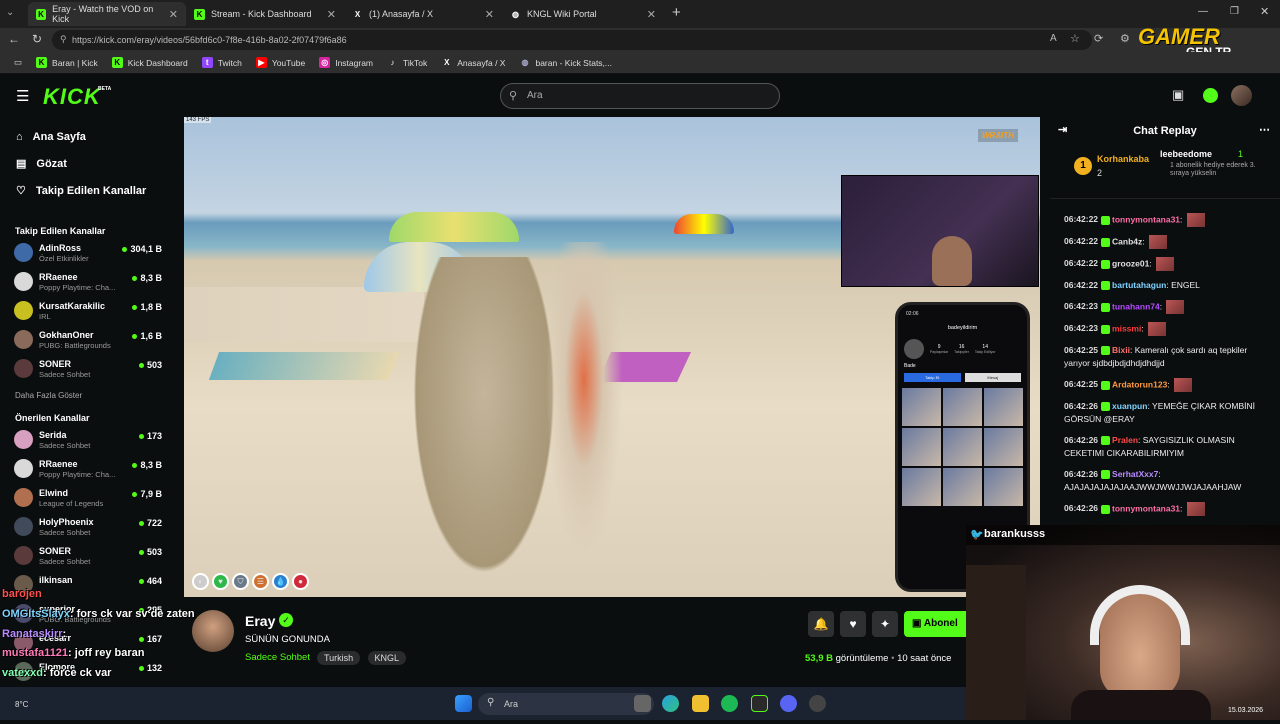 This screenshot has width=1280, height=724. What do you see at coordinates (277, 657) in the screenshot?
I see `stream-category: Sadece Sohbet` at bounding box center [277, 657].